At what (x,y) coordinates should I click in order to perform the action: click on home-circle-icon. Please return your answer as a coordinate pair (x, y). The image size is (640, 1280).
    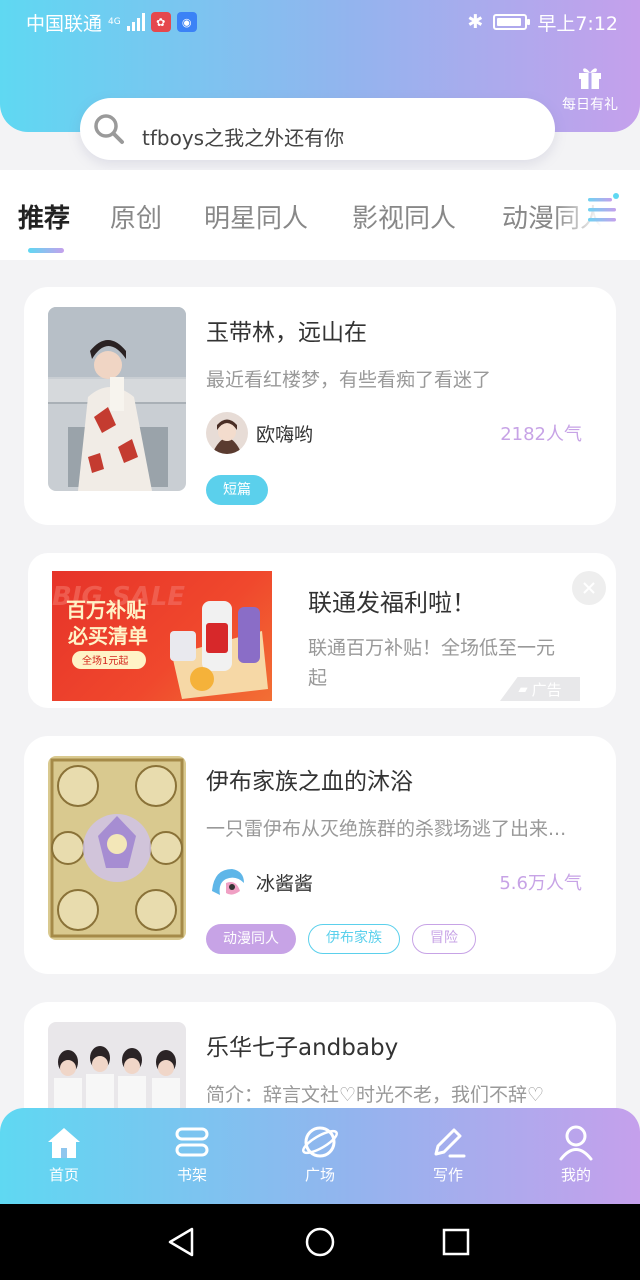
    Looking at the image, I should click on (320, 1242).